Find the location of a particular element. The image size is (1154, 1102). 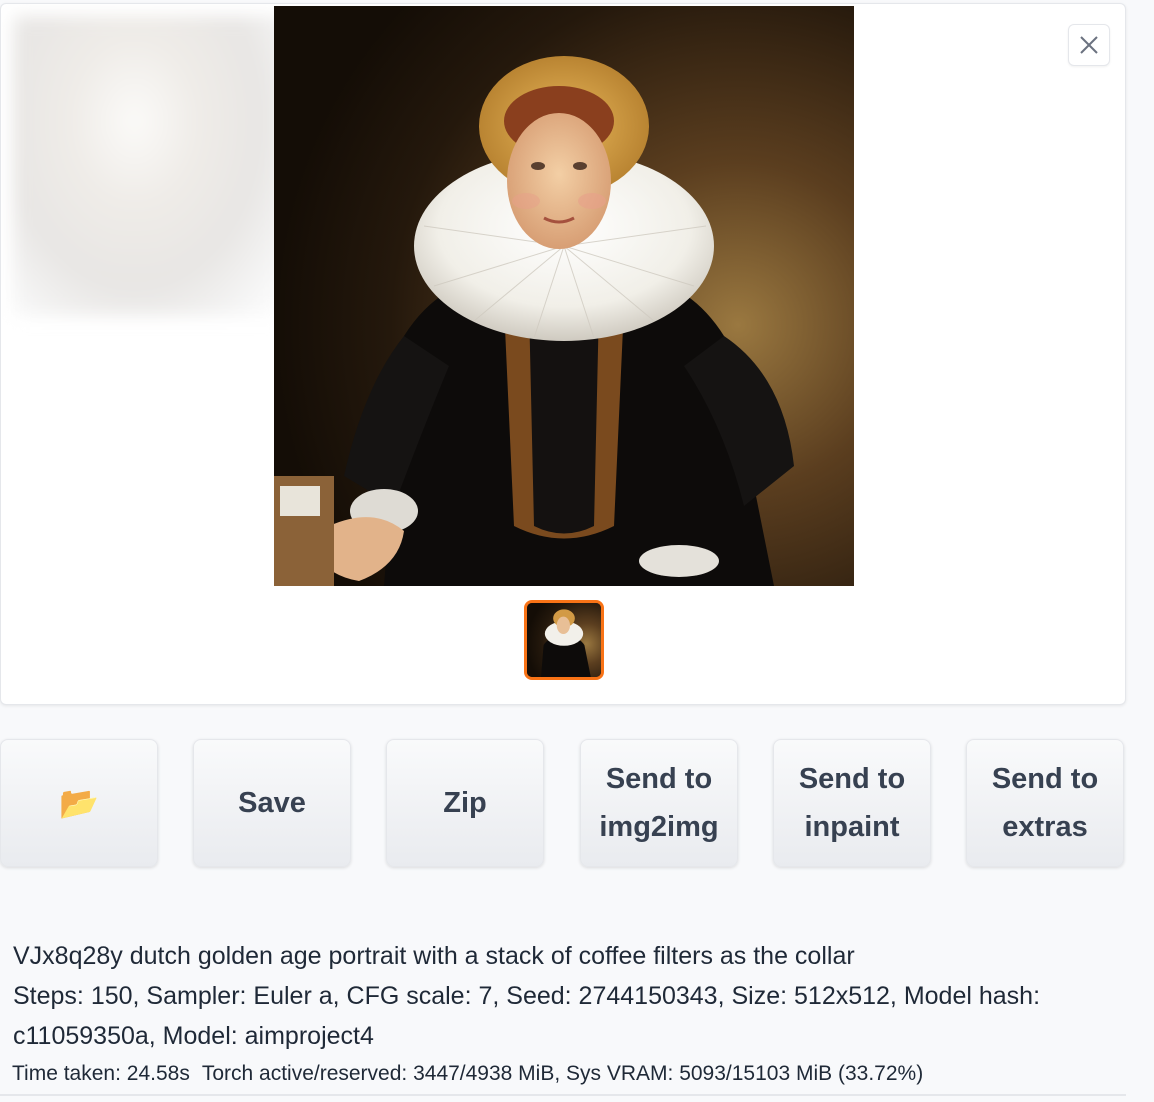

close-button is located at coordinates (1089, 45).